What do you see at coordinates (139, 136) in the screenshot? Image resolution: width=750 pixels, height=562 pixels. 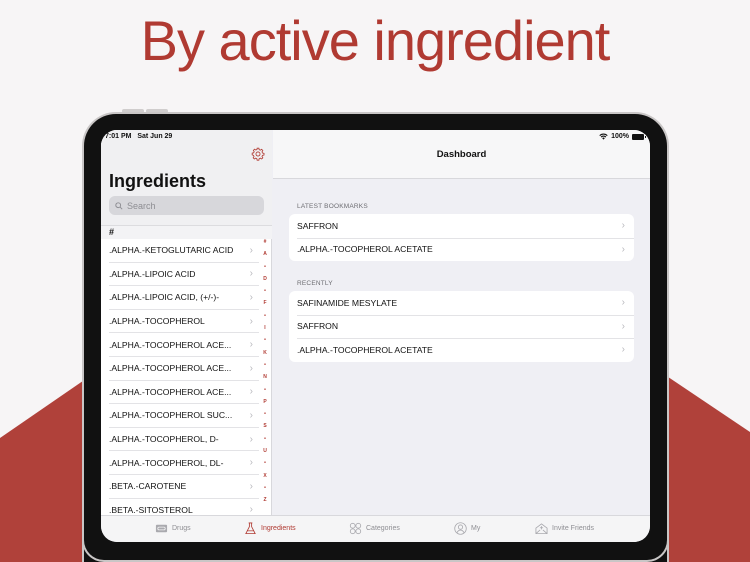 I see `status-time: 7:01 PM Sat Jun 29` at bounding box center [139, 136].